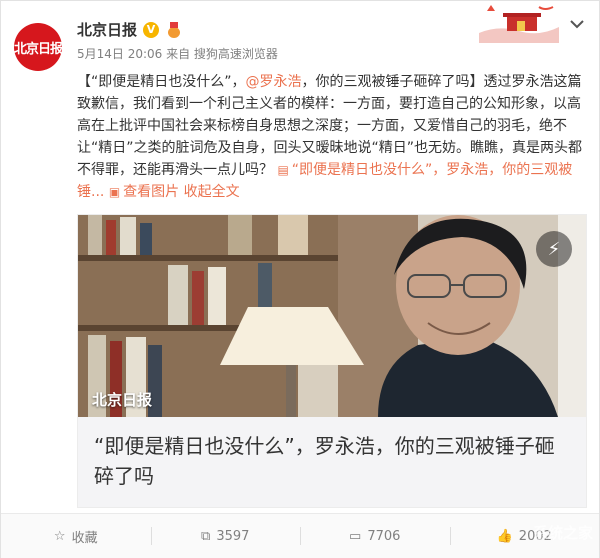 This screenshot has height=558, width=600. What do you see at coordinates (151, 192) in the screenshot?
I see `view-images-label: 查看图片` at bounding box center [151, 192].